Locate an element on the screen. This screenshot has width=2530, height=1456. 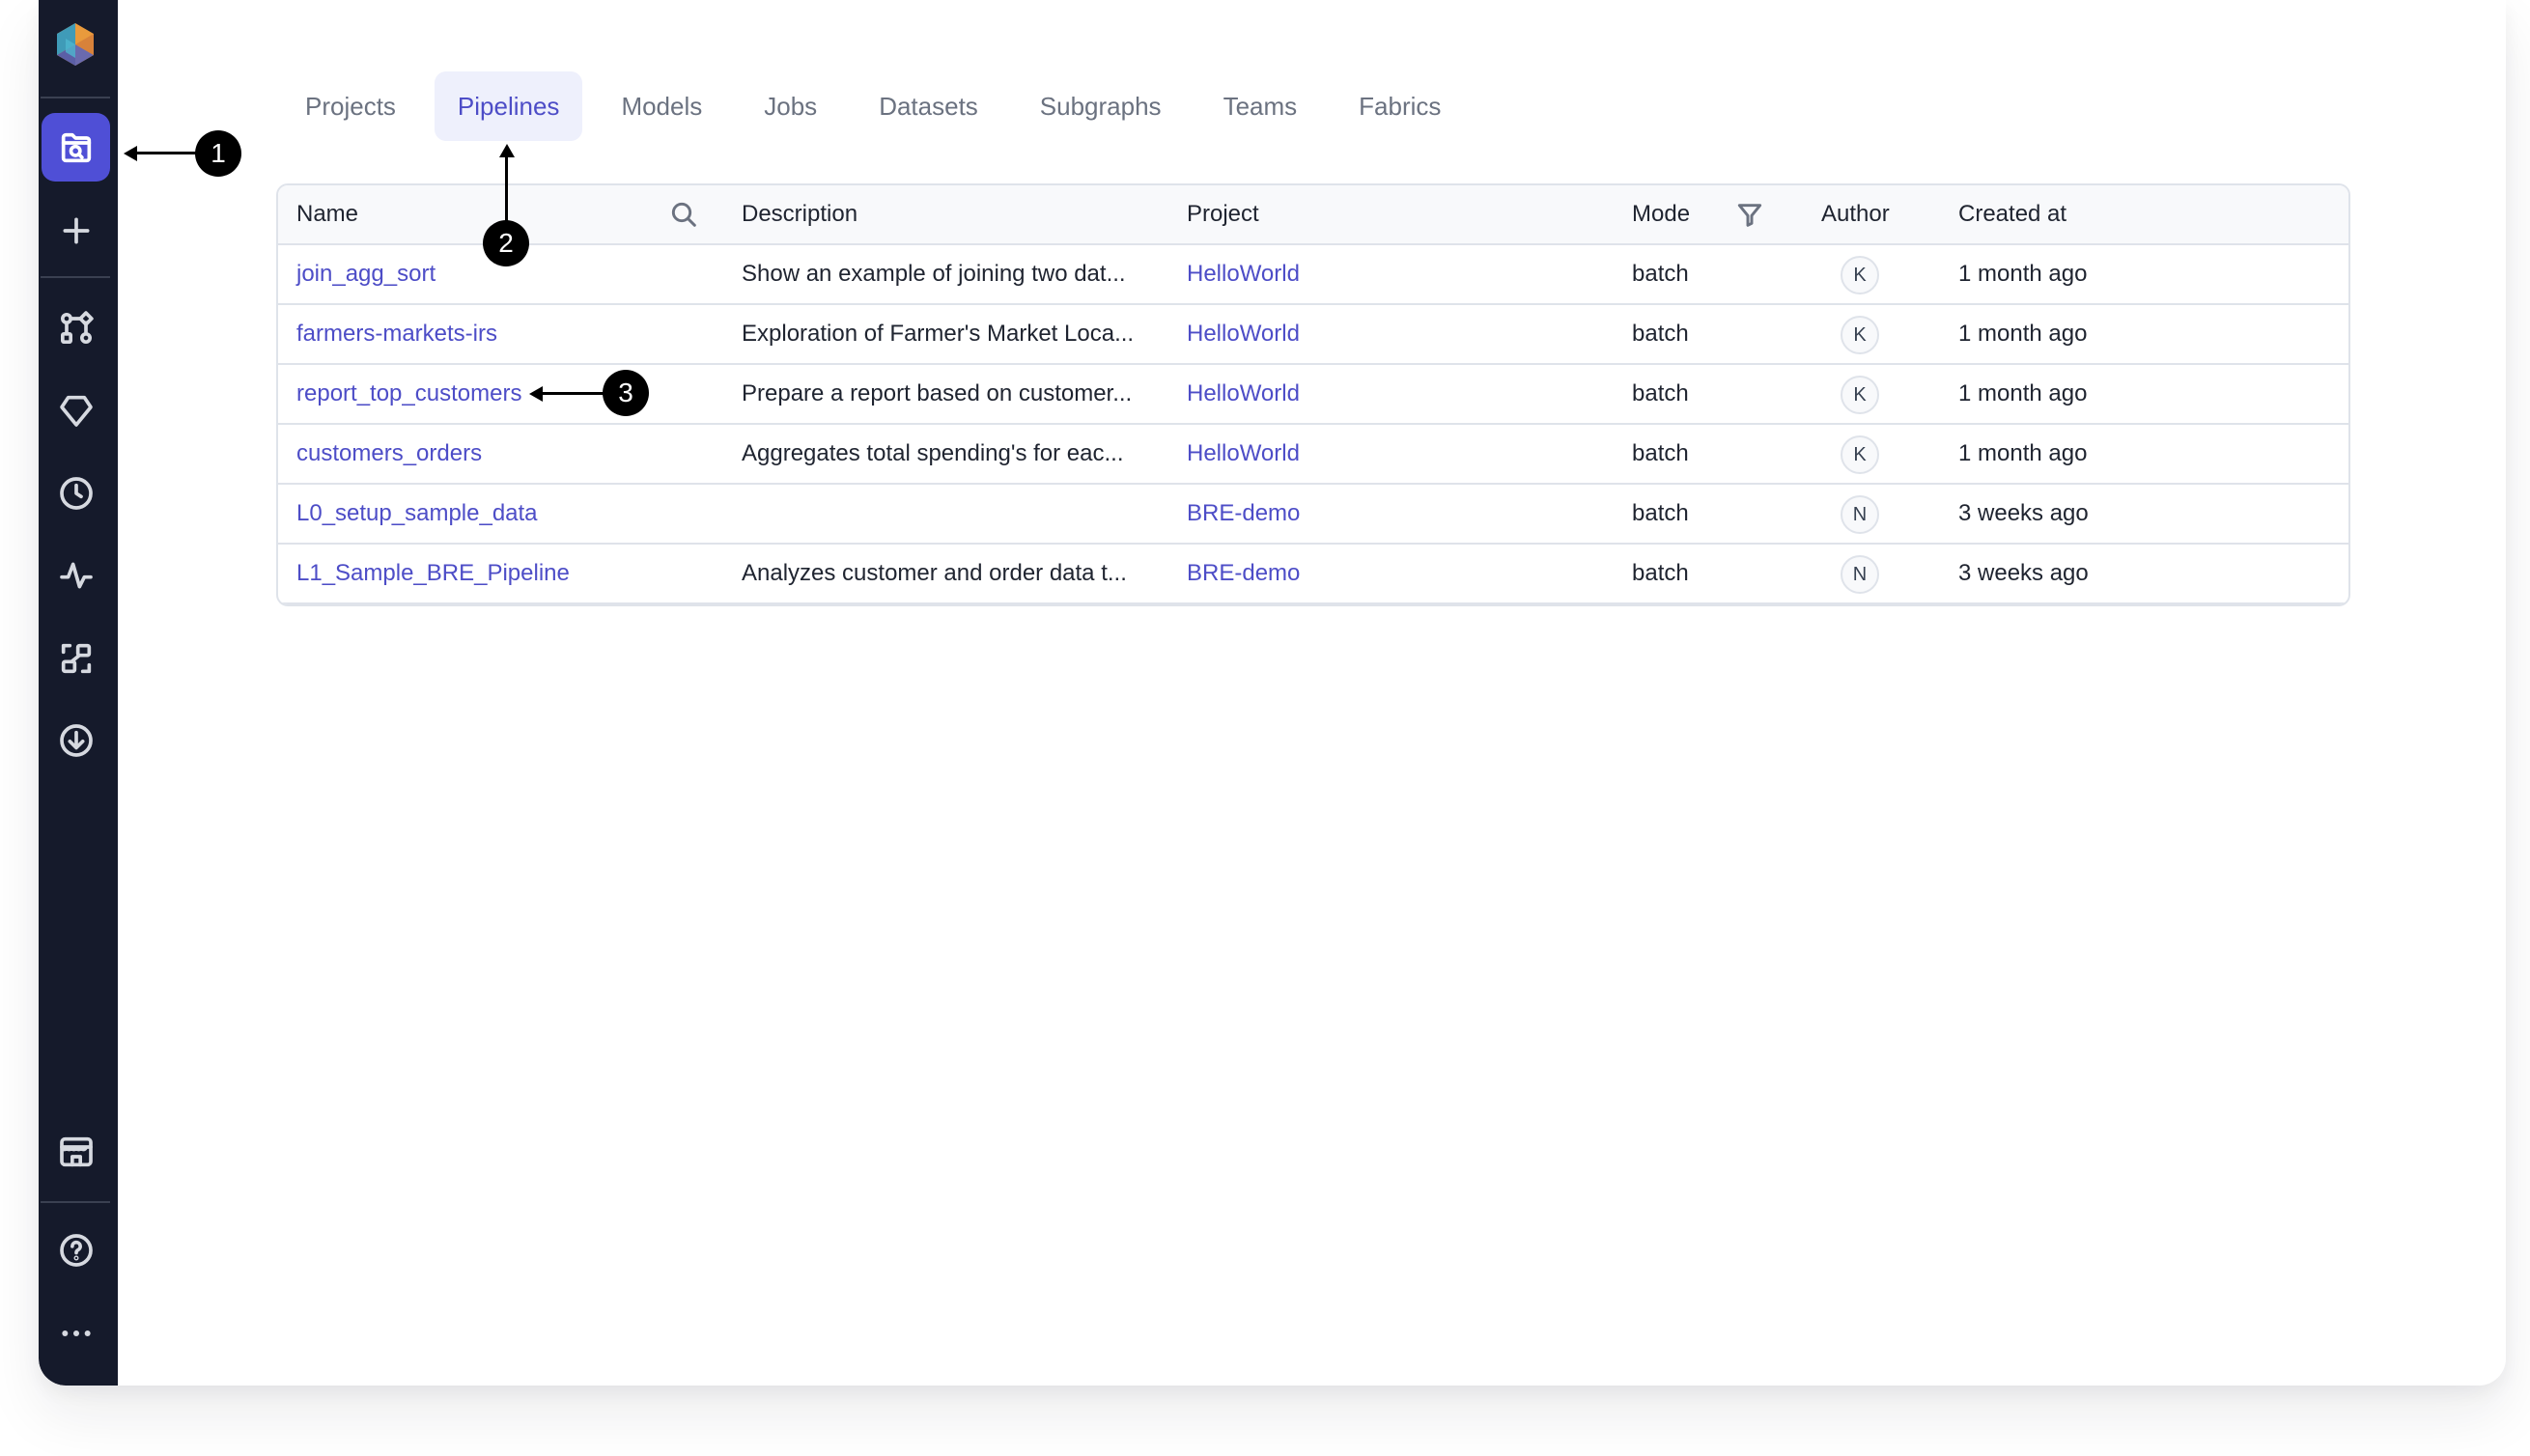
sidebar-item-deploy is located at coordinates (76, 740).